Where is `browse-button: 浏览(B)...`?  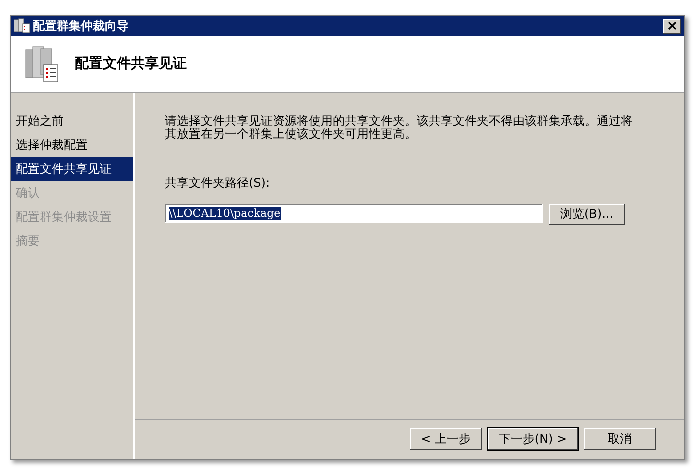
browse-button: 浏览(B)... is located at coordinates (587, 214).